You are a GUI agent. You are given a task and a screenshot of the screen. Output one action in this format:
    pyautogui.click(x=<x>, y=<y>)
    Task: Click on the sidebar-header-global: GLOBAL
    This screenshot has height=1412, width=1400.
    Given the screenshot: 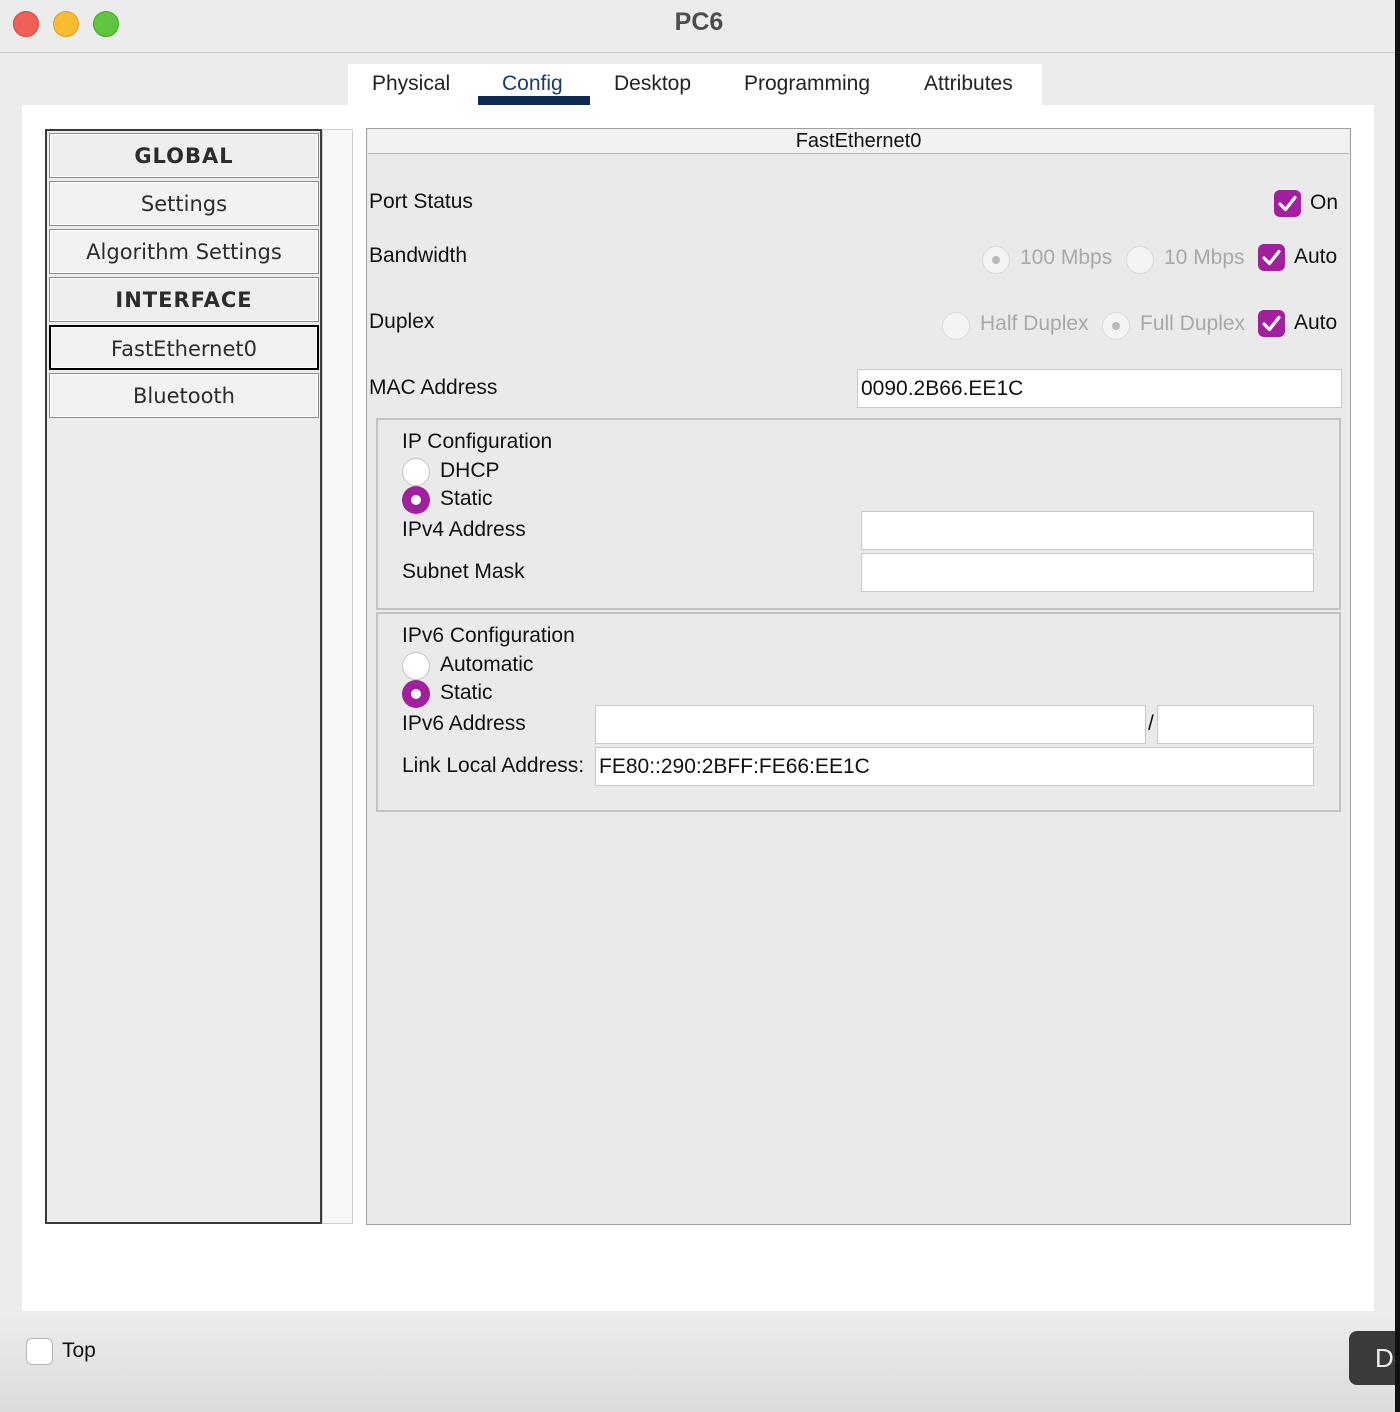 What is the action you would take?
    pyautogui.click(x=184, y=155)
    